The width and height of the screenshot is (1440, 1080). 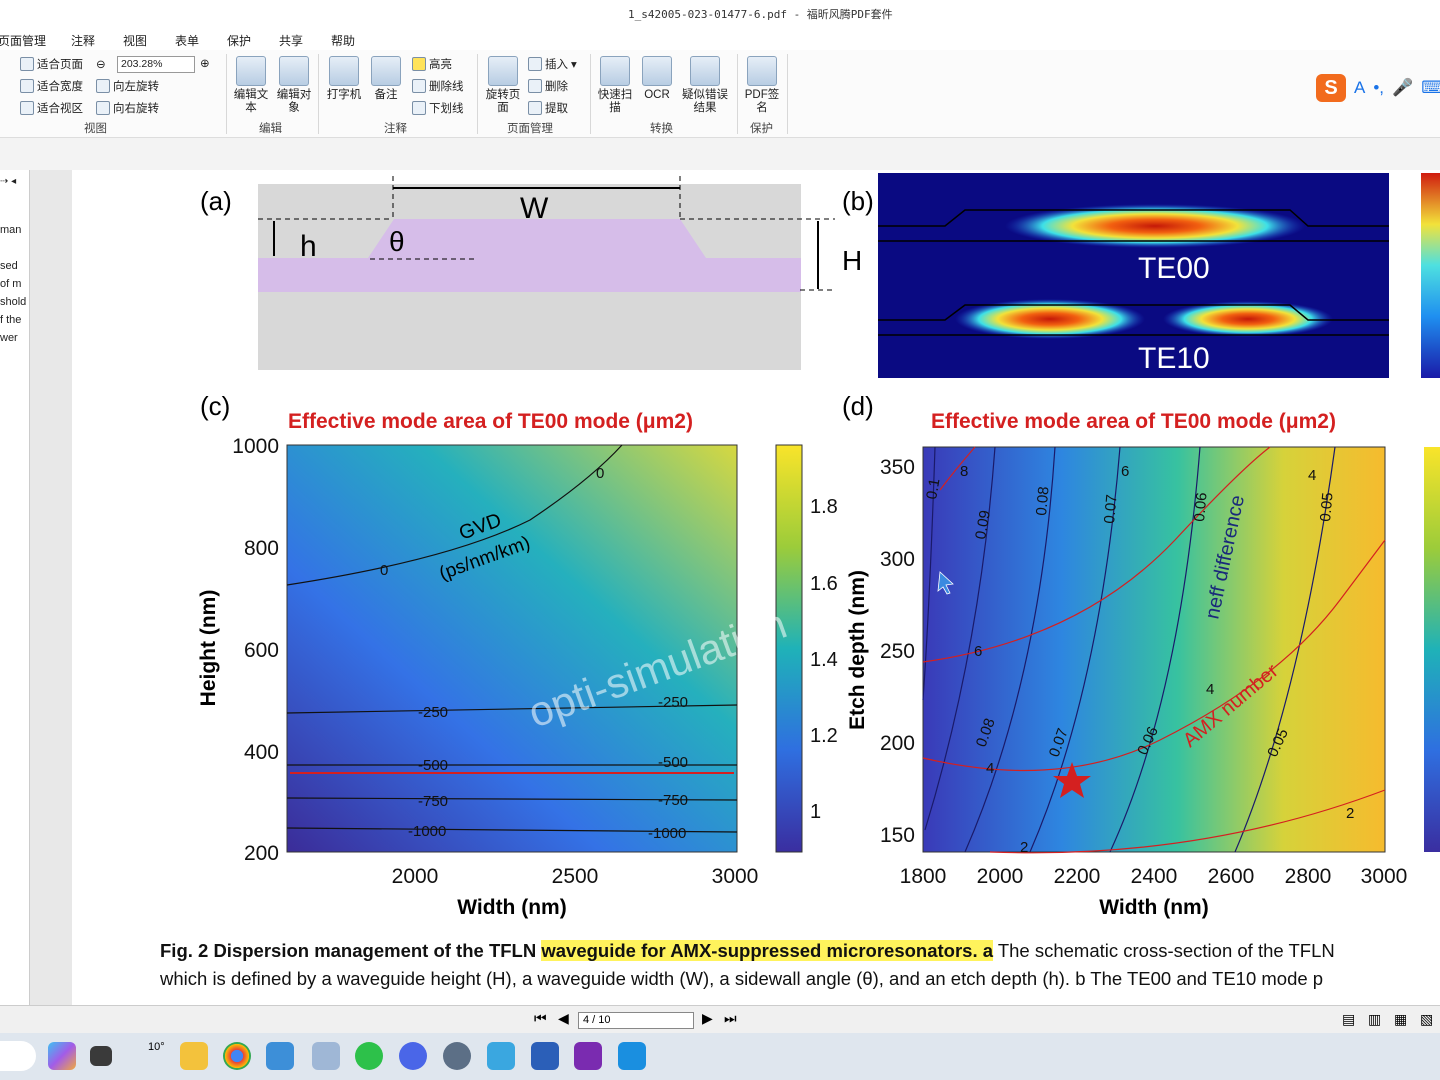 I want to click on scan-icon, so click(x=615, y=71).